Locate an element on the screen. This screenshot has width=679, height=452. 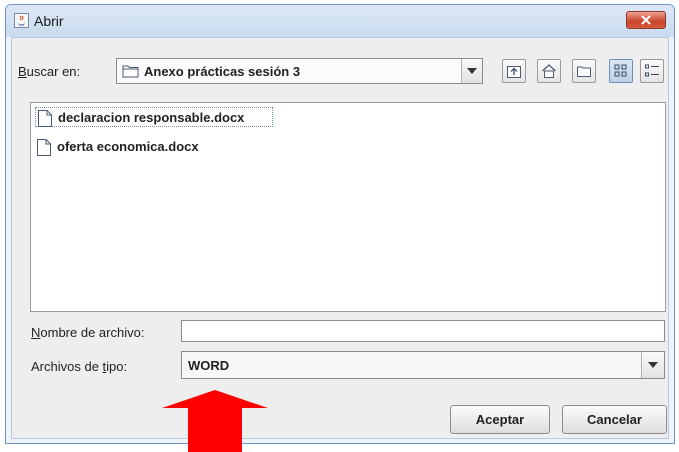
filetype-label: Archivos de tipo: is located at coordinates (79, 366).